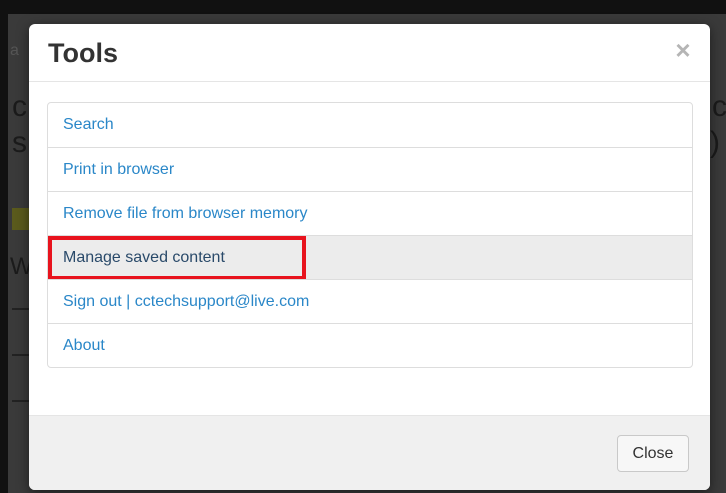 This screenshot has height=493, width=726. I want to click on tool-item-label: Print in browser, so click(119, 169).